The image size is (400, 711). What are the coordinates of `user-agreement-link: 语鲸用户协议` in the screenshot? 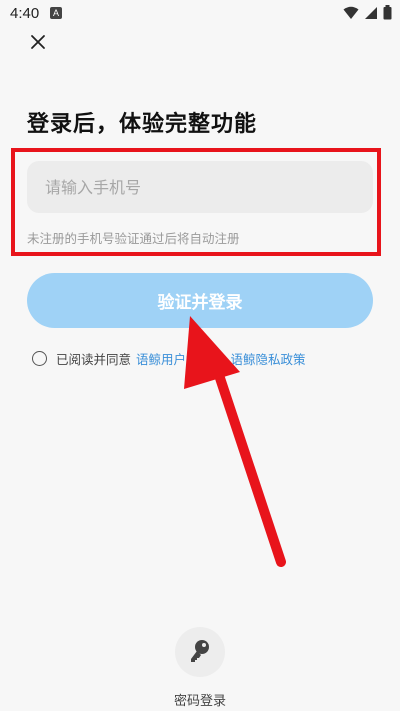 It's located at (173, 358).